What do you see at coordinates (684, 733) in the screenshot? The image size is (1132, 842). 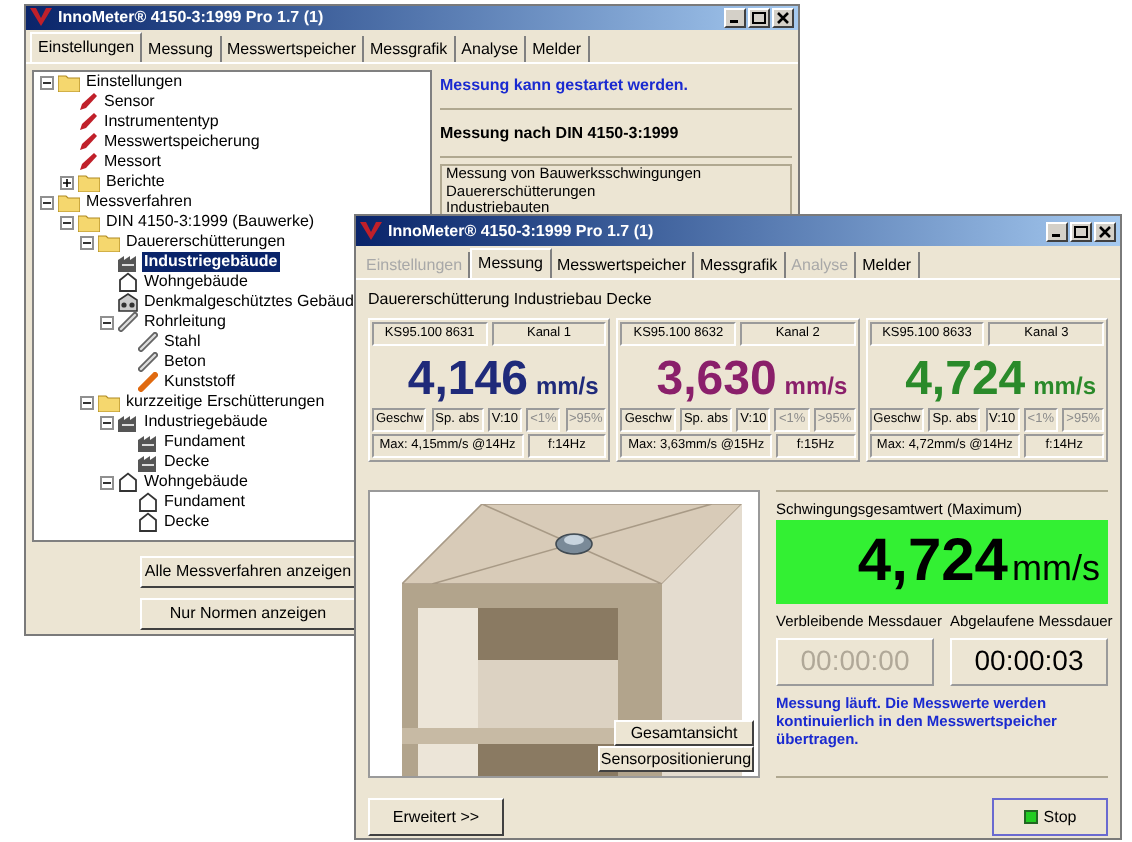 I see `overview-button: Gesamtansicht` at bounding box center [684, 733].